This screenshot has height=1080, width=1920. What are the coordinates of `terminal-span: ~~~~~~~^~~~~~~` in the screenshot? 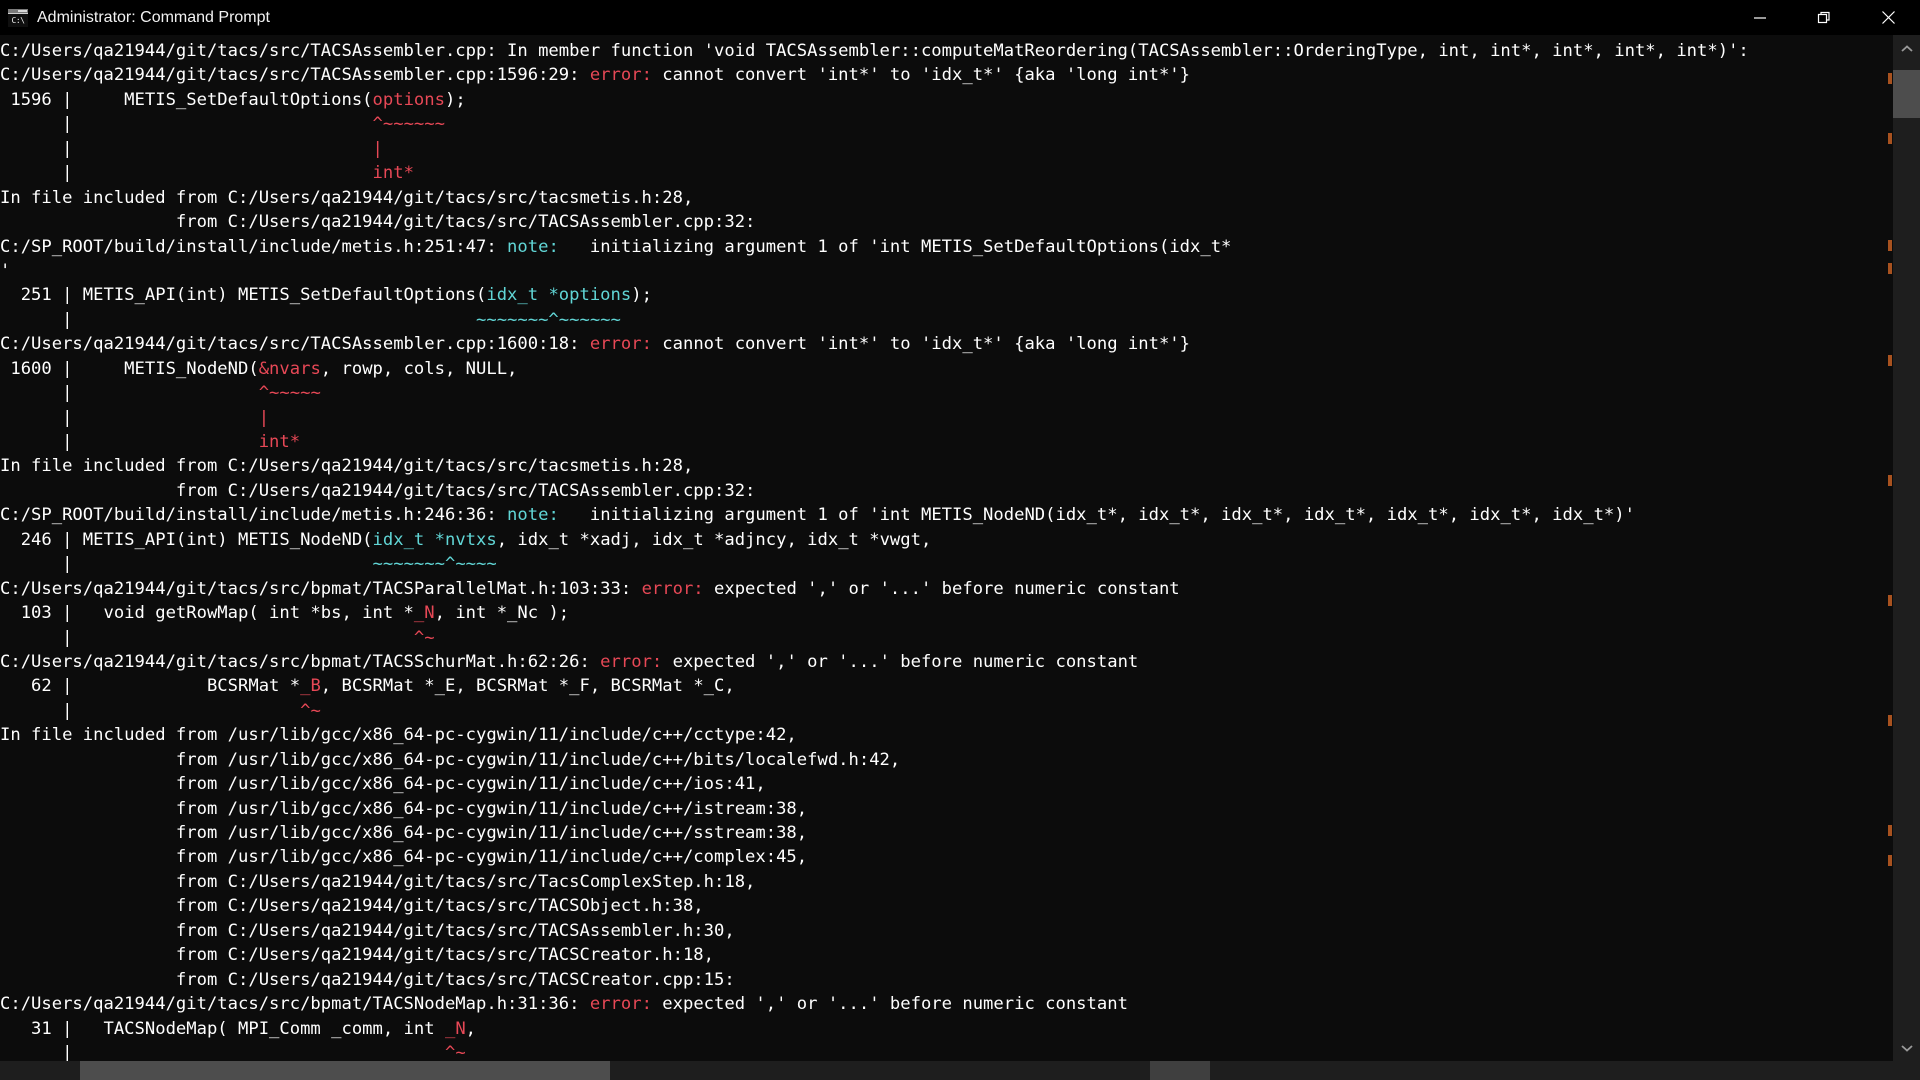 It's located at (548, 319).